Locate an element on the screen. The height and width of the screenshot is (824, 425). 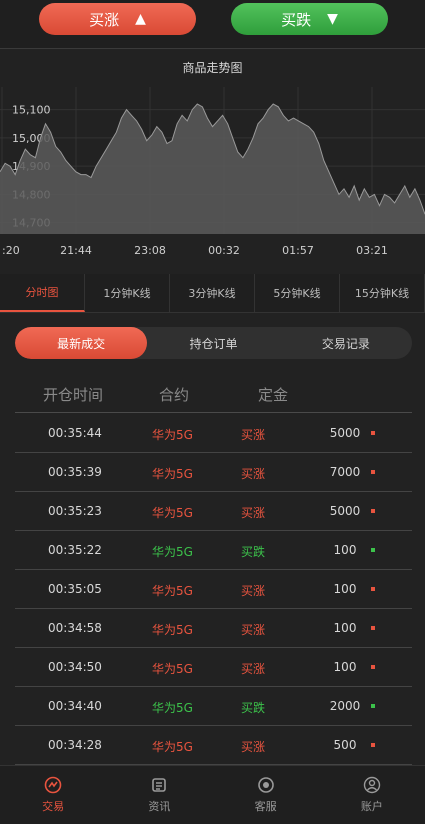
nav-account: 账户 is located at coordinates (372, 795).